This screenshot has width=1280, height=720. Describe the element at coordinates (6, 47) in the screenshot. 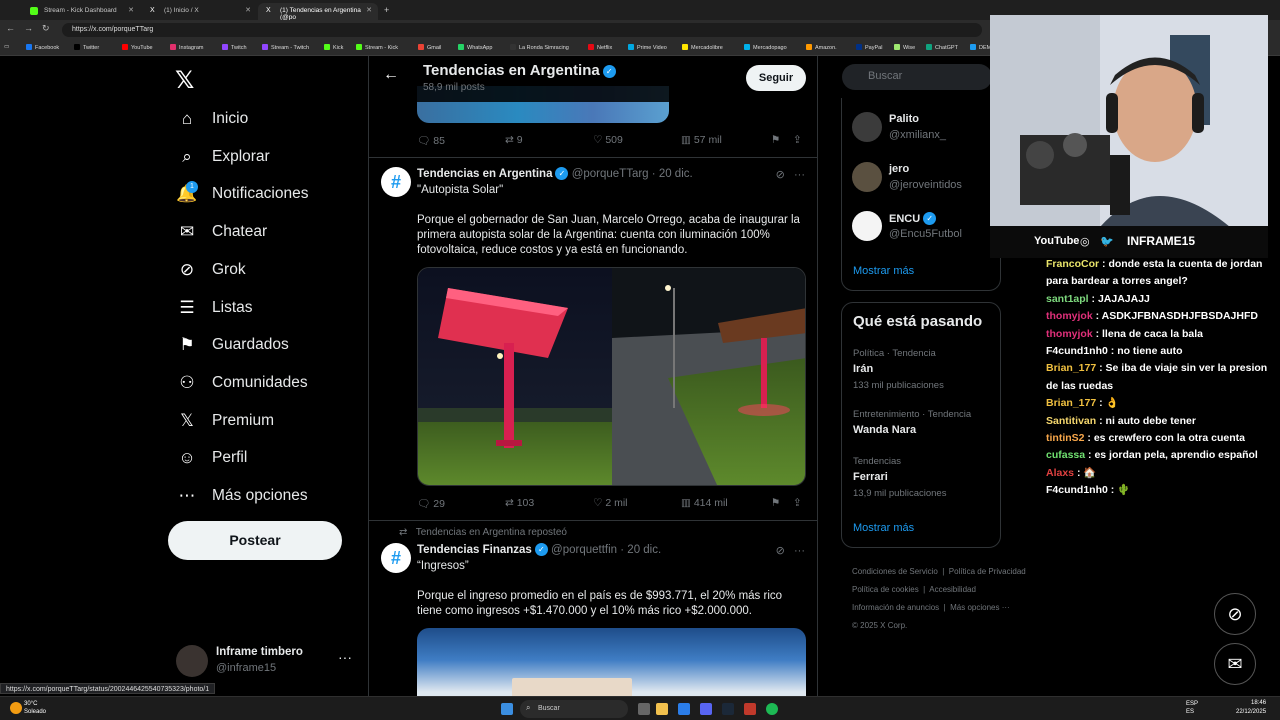

I see `bookmarks-apps-icon: ▭` at that location.